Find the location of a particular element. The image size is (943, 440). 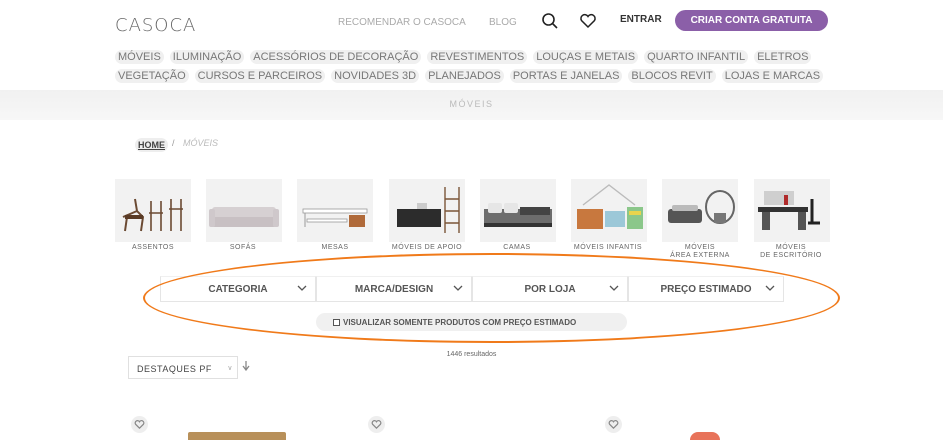

subcategory-tile-moveis-area-externa is located at coordinates (700, 210).